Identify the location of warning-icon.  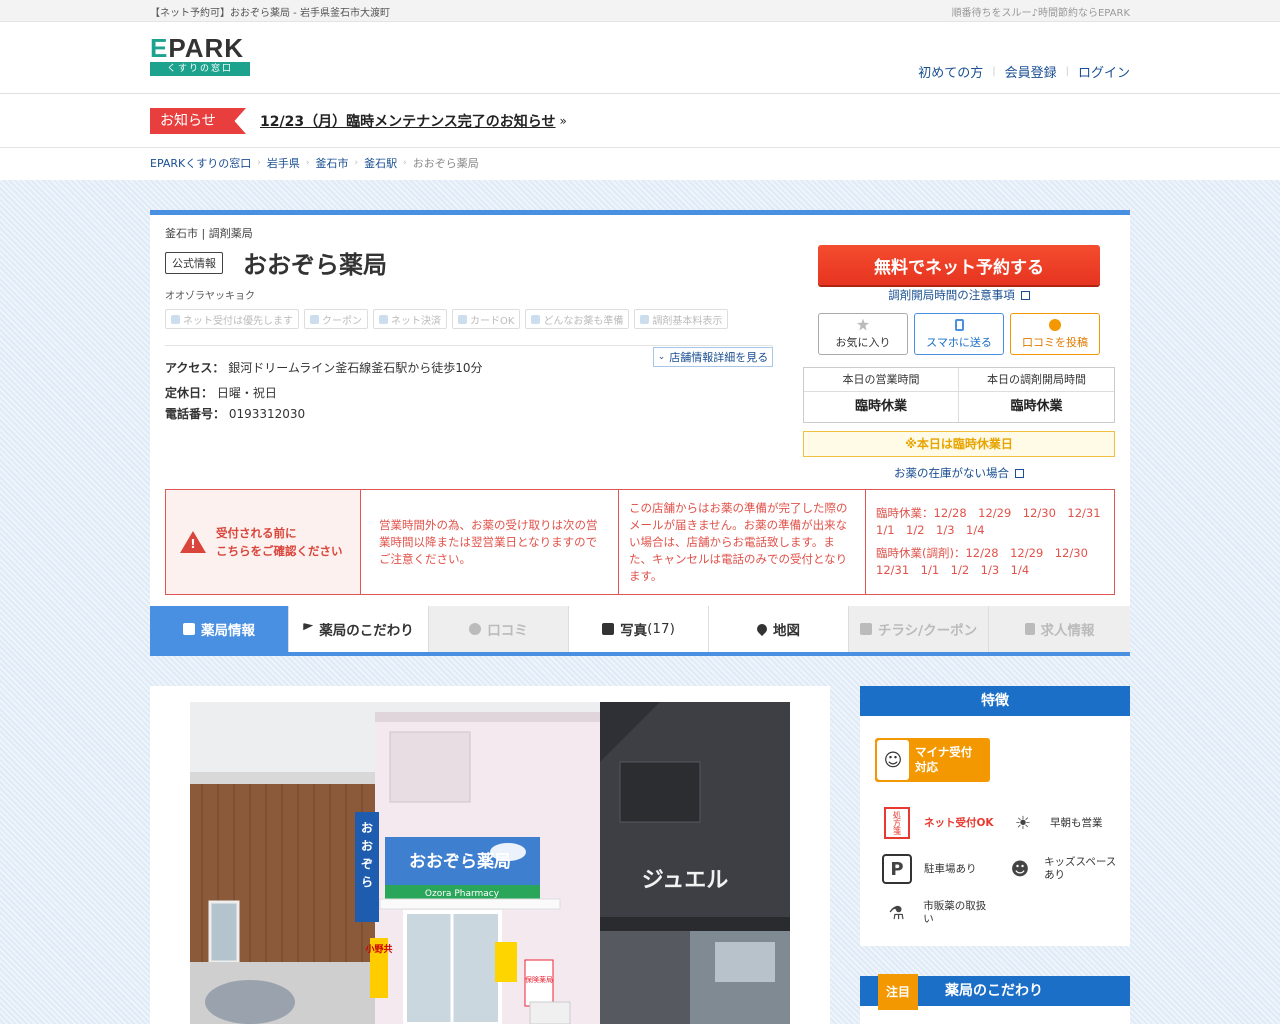
(193, 542).